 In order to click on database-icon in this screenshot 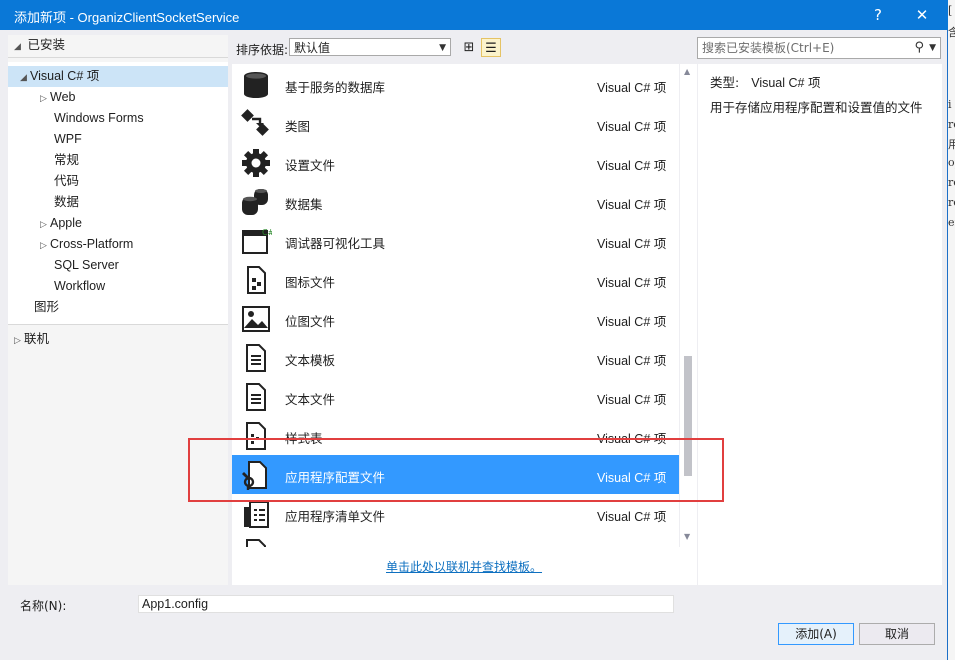, I will do `click(256, 85)`.